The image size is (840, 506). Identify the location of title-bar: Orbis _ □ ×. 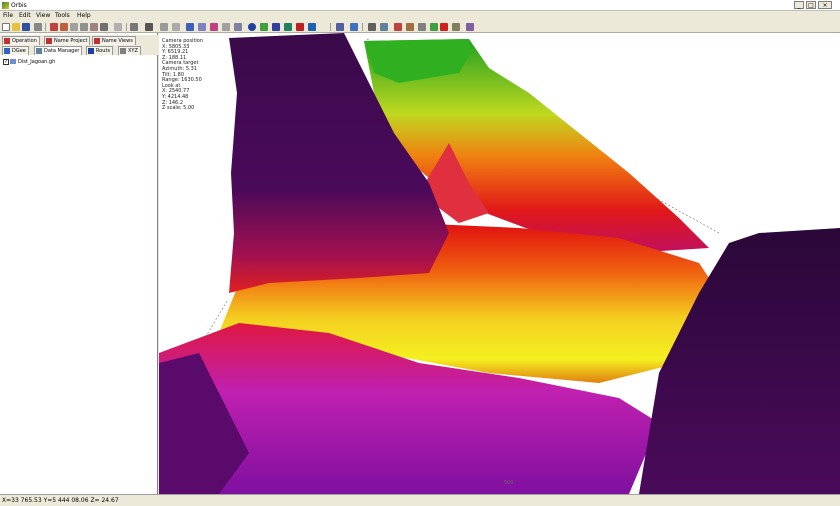
(420, 5).